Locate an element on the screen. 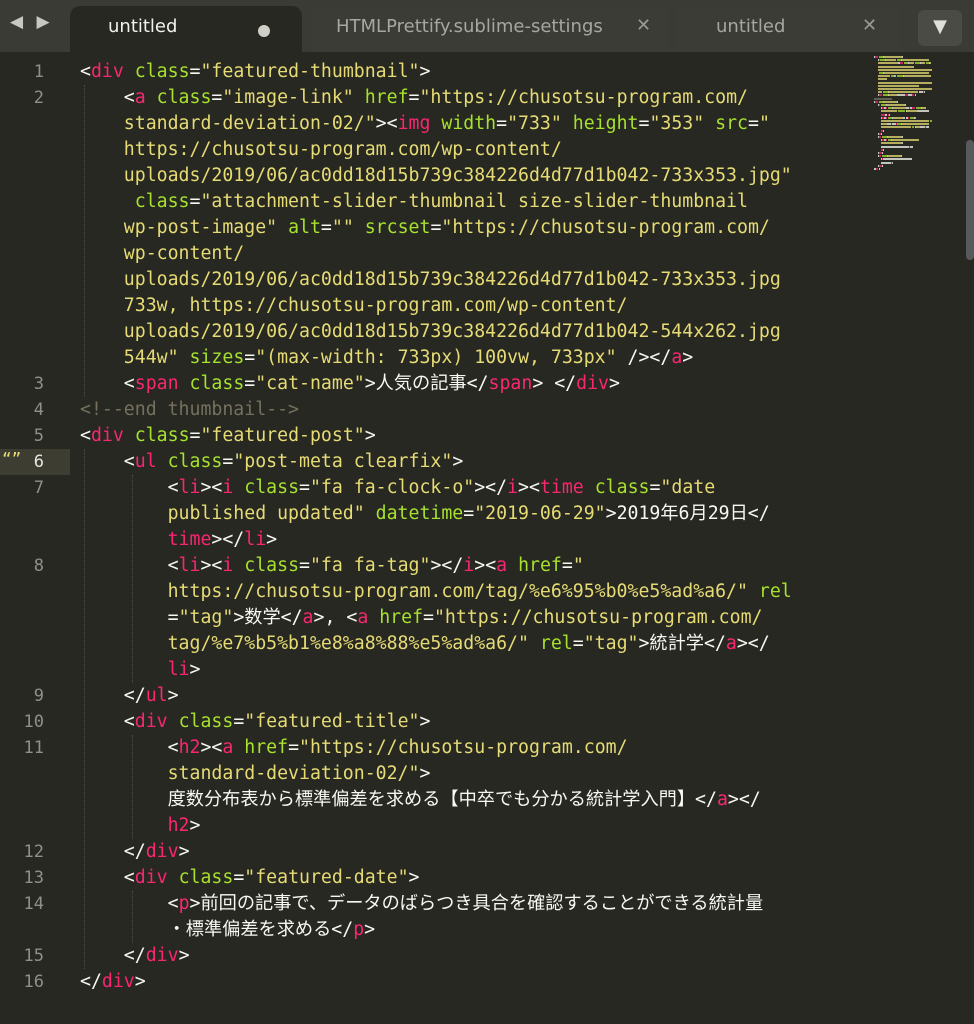 The height and width of the screenshot is (1024, 974). vertical-scrollbar is located at coordinates (970, 200).